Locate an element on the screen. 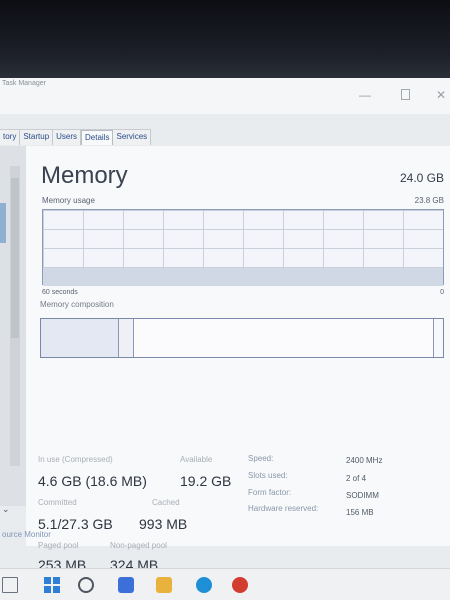  in-use-label: In use (Compressed) is located at coordinates (75, 459).